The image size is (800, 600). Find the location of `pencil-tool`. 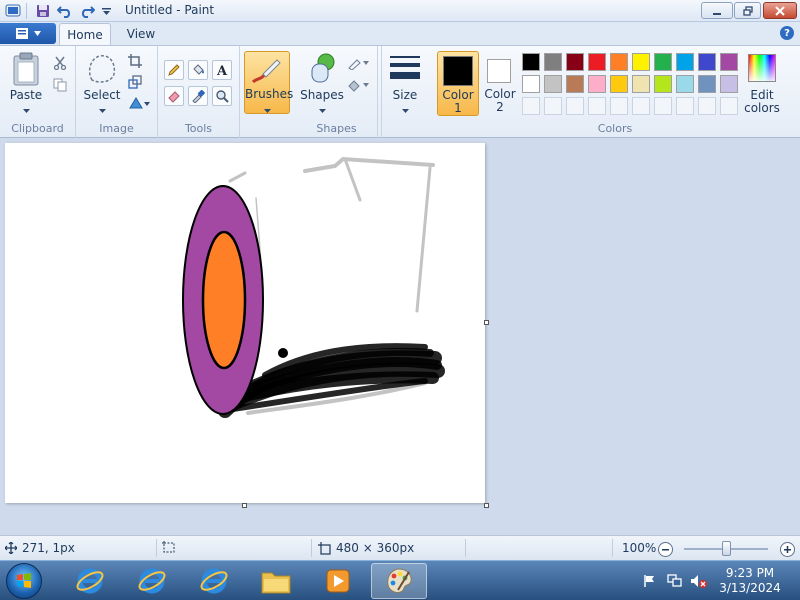

pencil-tool is located at coordinates (174, 70).